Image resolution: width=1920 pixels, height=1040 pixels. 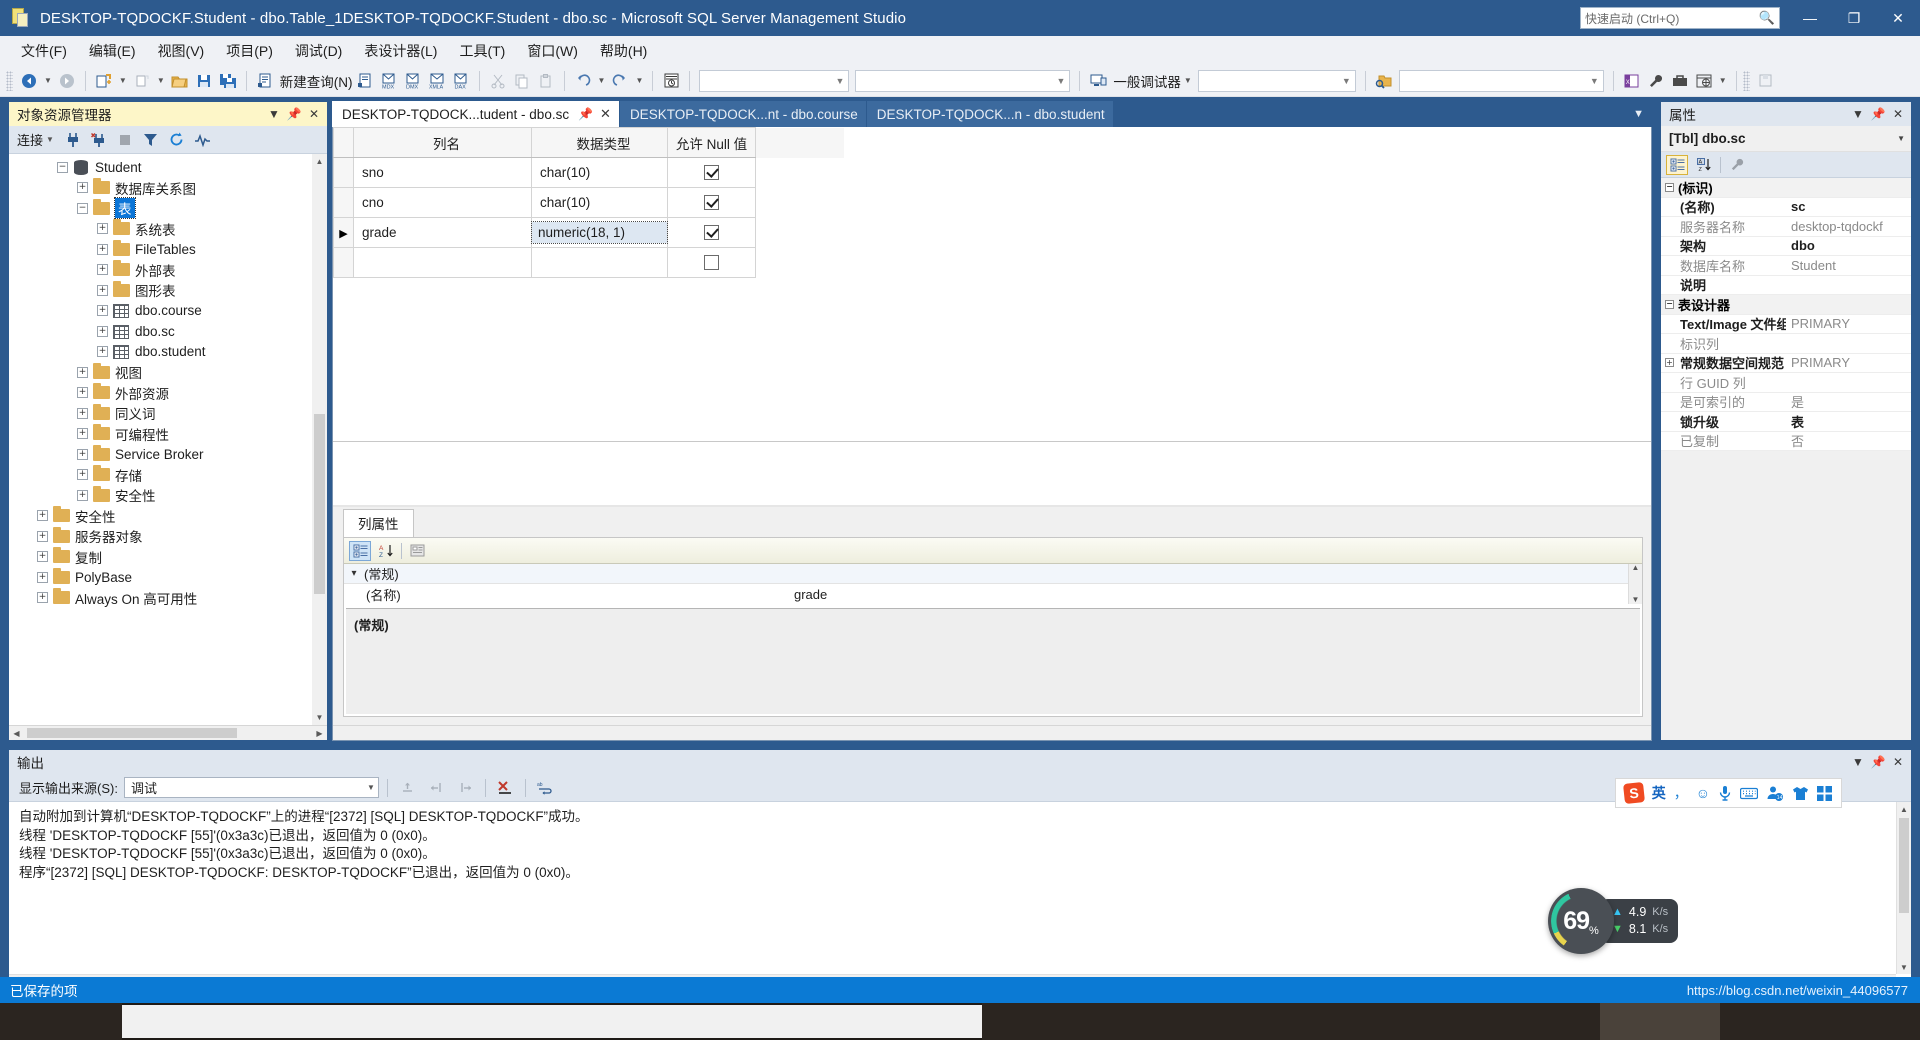 What do you see at coordinates (1786, 188) in the screenshot?
I see `property-category-row: − (标识)` at bounding box center [1786, 188].